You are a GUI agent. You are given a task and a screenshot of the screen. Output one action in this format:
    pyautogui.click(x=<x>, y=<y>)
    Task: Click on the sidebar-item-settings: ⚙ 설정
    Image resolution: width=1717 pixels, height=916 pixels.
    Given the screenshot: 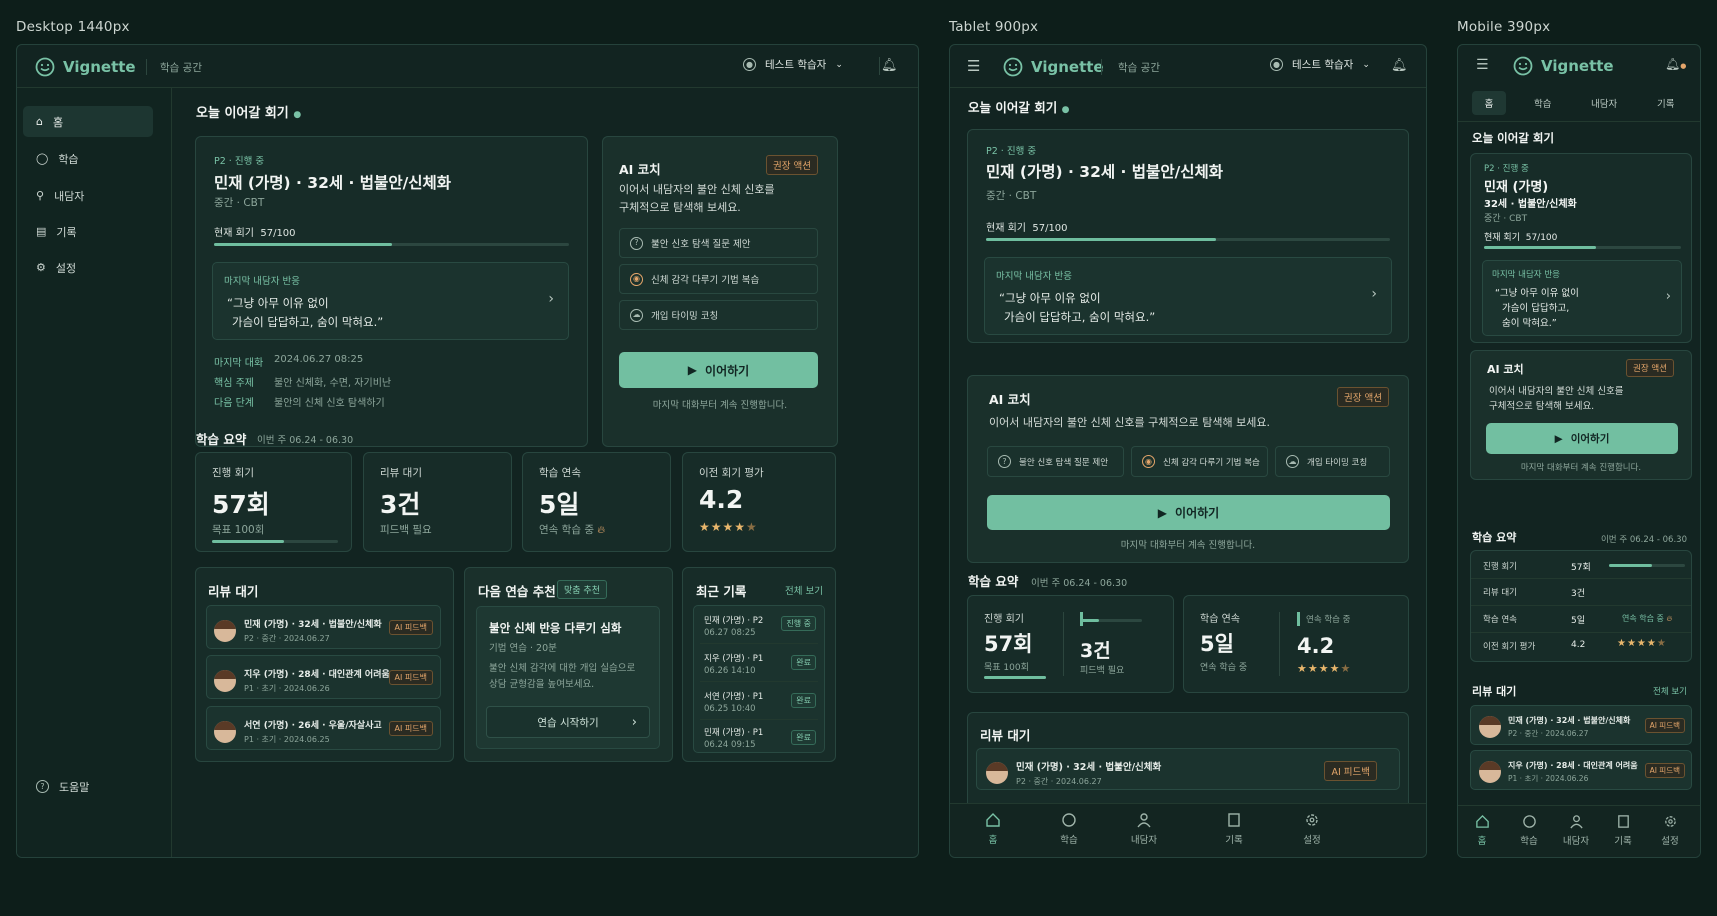 What is the action you would take?
    pyautogui.click(x=88, y=267)
    